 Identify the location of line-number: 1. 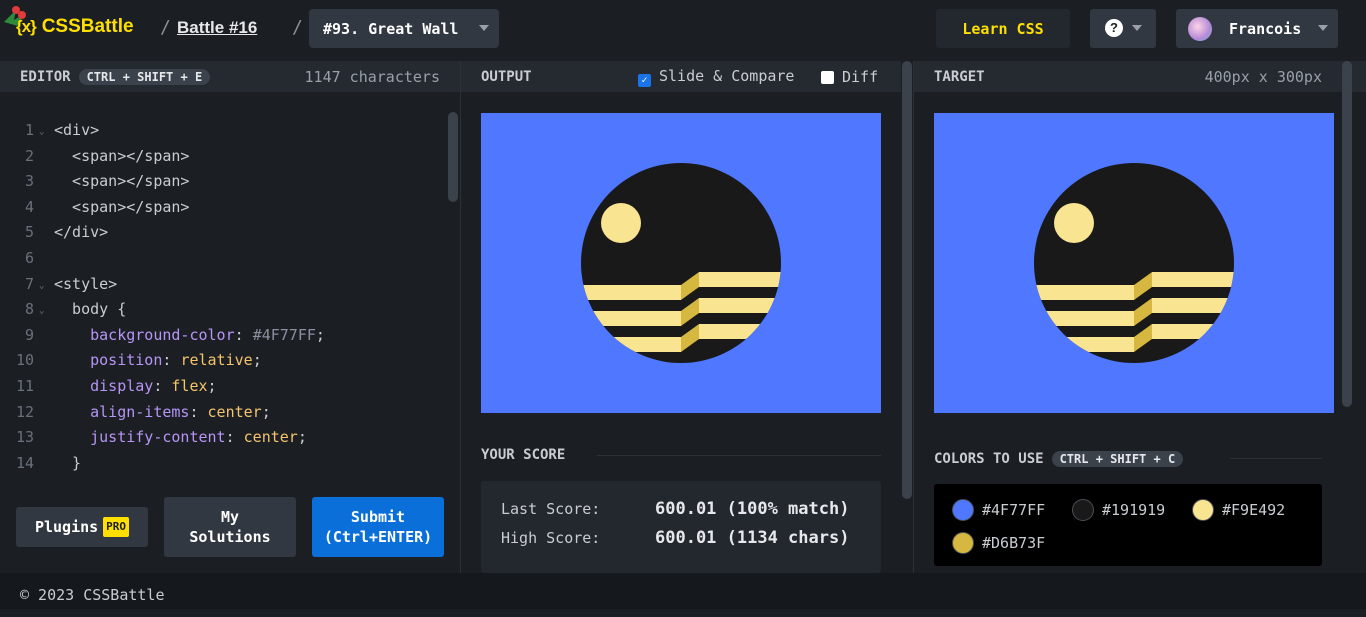
(29, 130).